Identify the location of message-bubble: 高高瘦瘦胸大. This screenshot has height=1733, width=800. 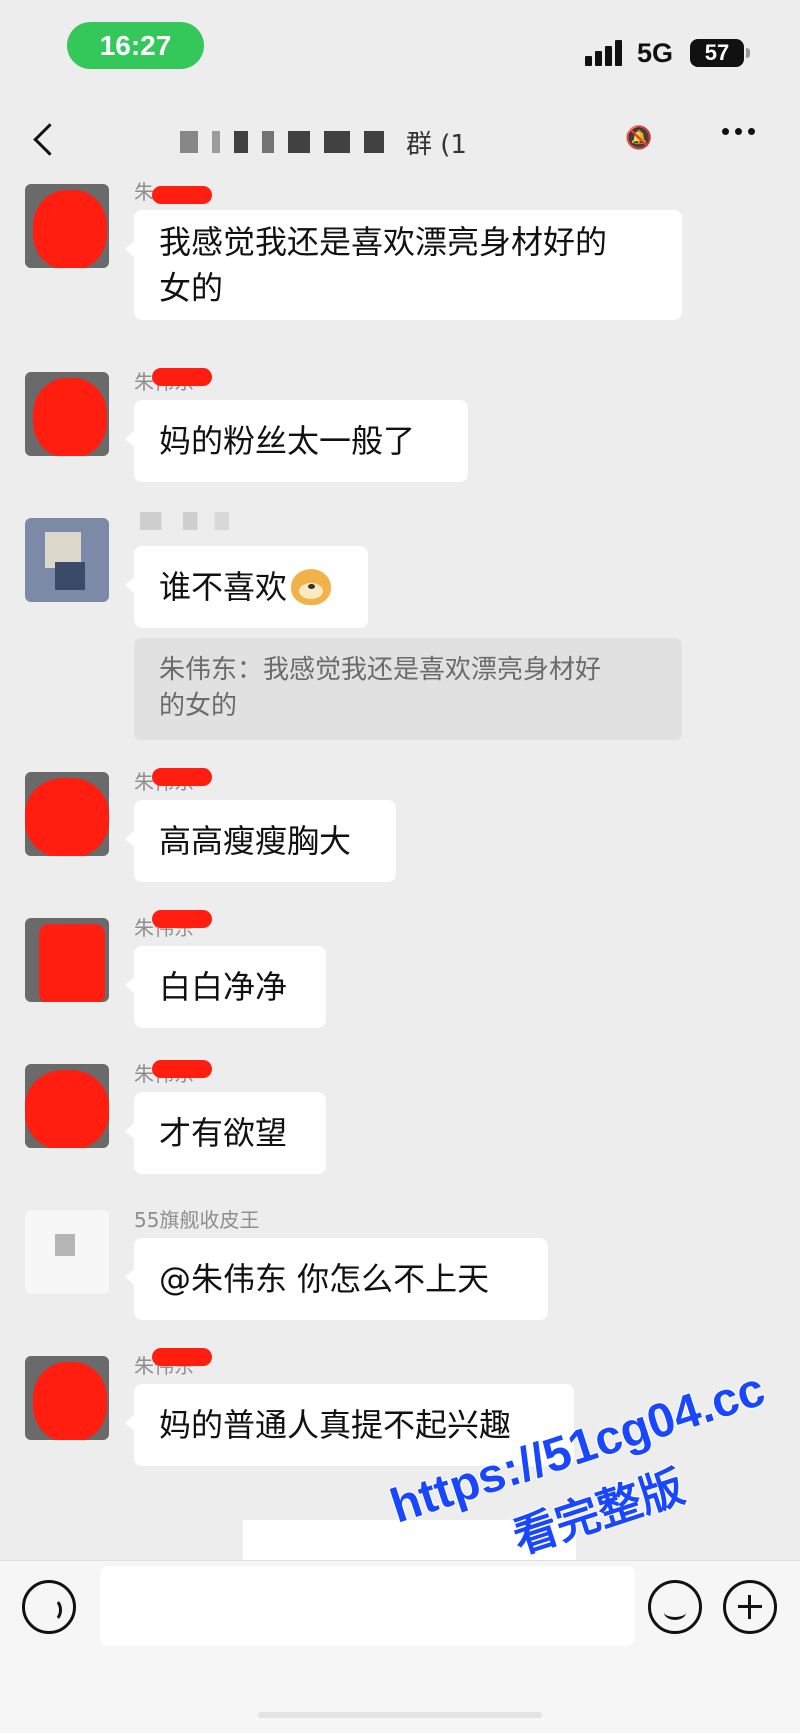
(260, 841).